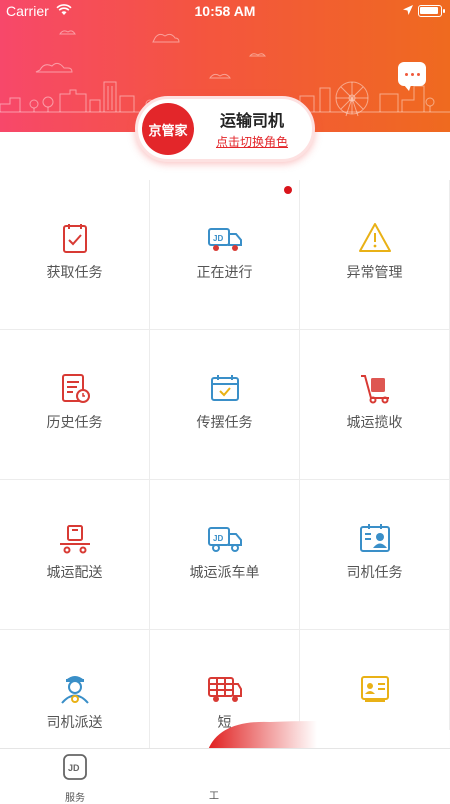 This screenshot has width=450, height=804. I want to click on grid-item-get-task: 获取任务, so click(75, 255).